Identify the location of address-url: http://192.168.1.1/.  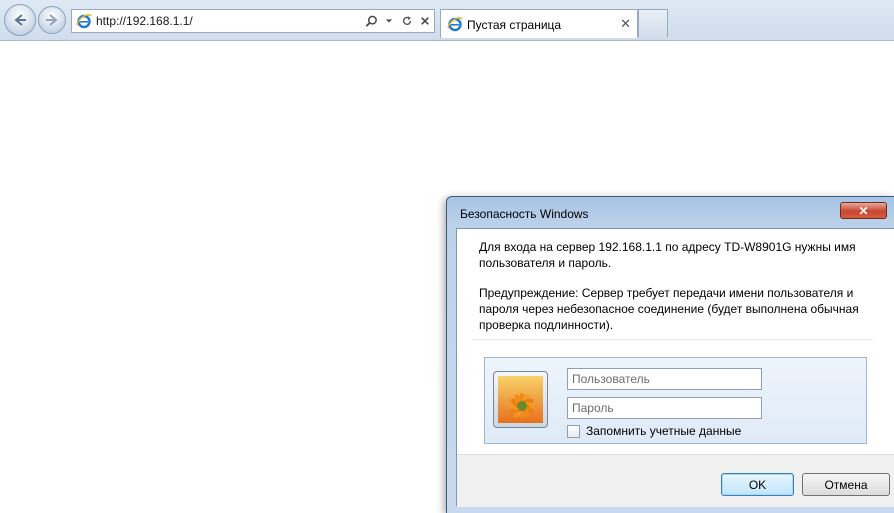
(144, 21).